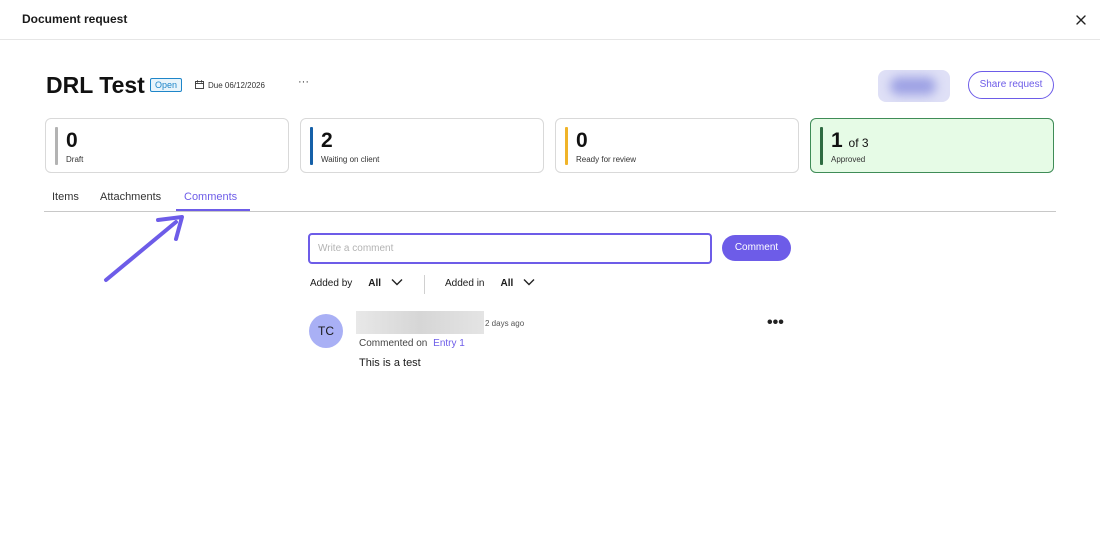  Describe the element at coordinates (213, 210) in the screenshot. I see `active-tab-indicator` at that location.